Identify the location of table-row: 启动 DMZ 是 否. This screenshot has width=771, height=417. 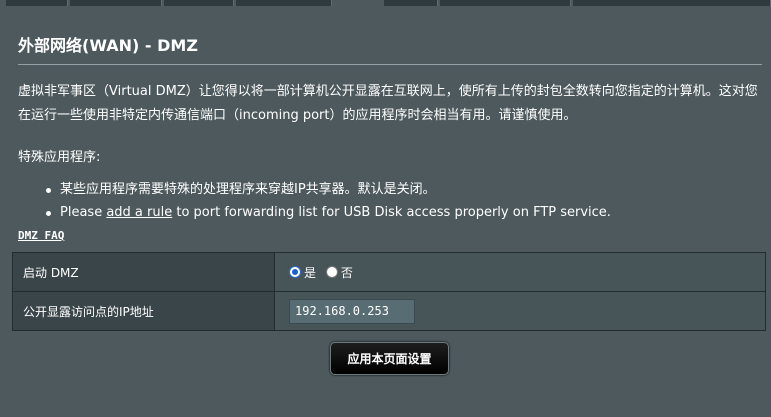
(389, 272).